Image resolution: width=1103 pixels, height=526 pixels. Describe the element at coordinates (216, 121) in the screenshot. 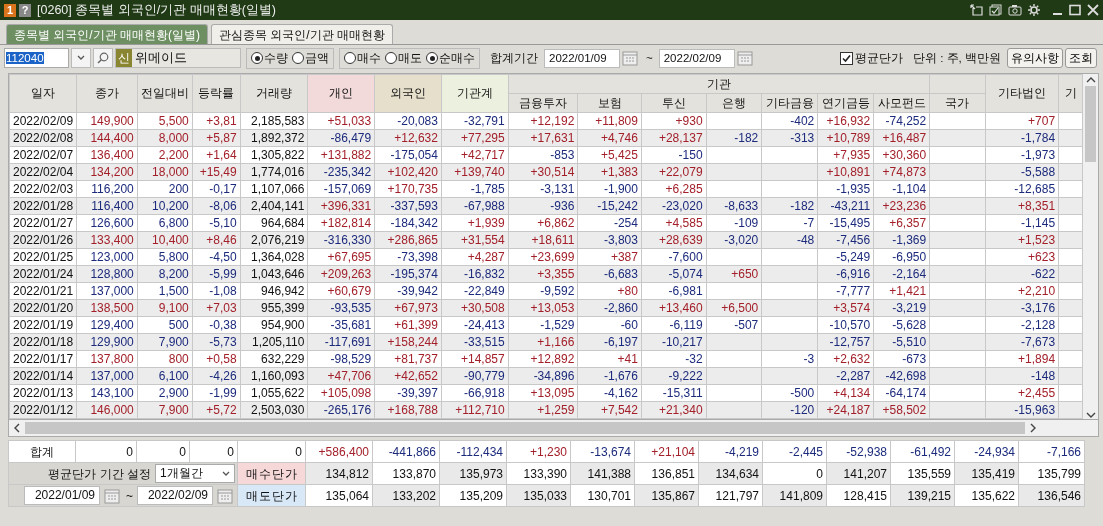

I see `table-cell: +3,81` at that location.